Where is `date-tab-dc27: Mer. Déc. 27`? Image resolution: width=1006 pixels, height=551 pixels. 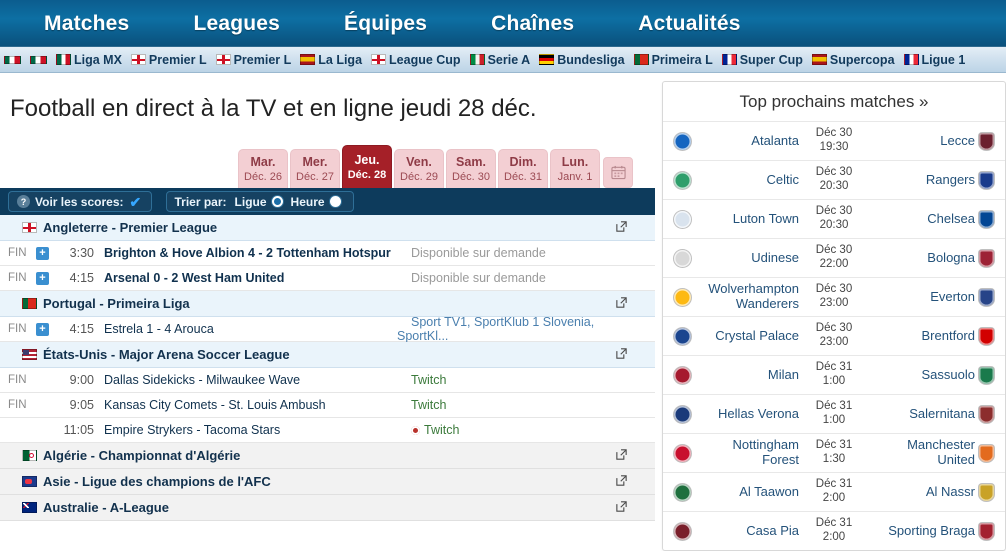
date-tab-dc27: Mer. Déc. 27 is located at coordinates (315, 169).